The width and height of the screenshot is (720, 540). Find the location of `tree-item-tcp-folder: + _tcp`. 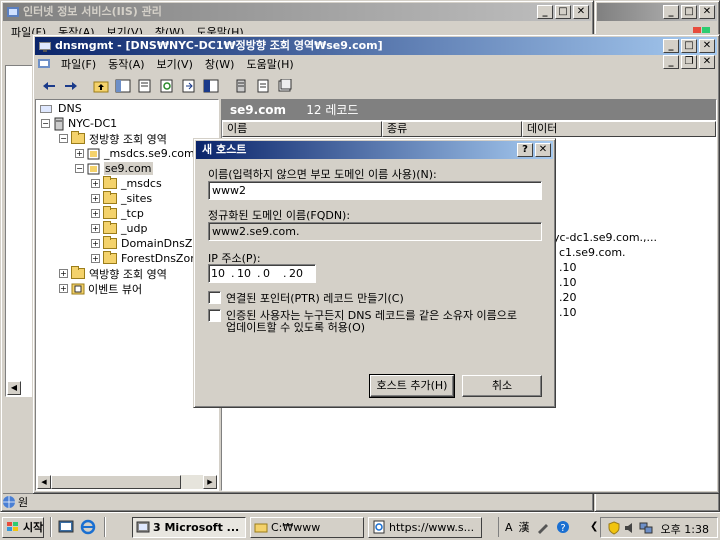

tree-item-tcp-folder: + _tcp is located at coordinates (117, 213).